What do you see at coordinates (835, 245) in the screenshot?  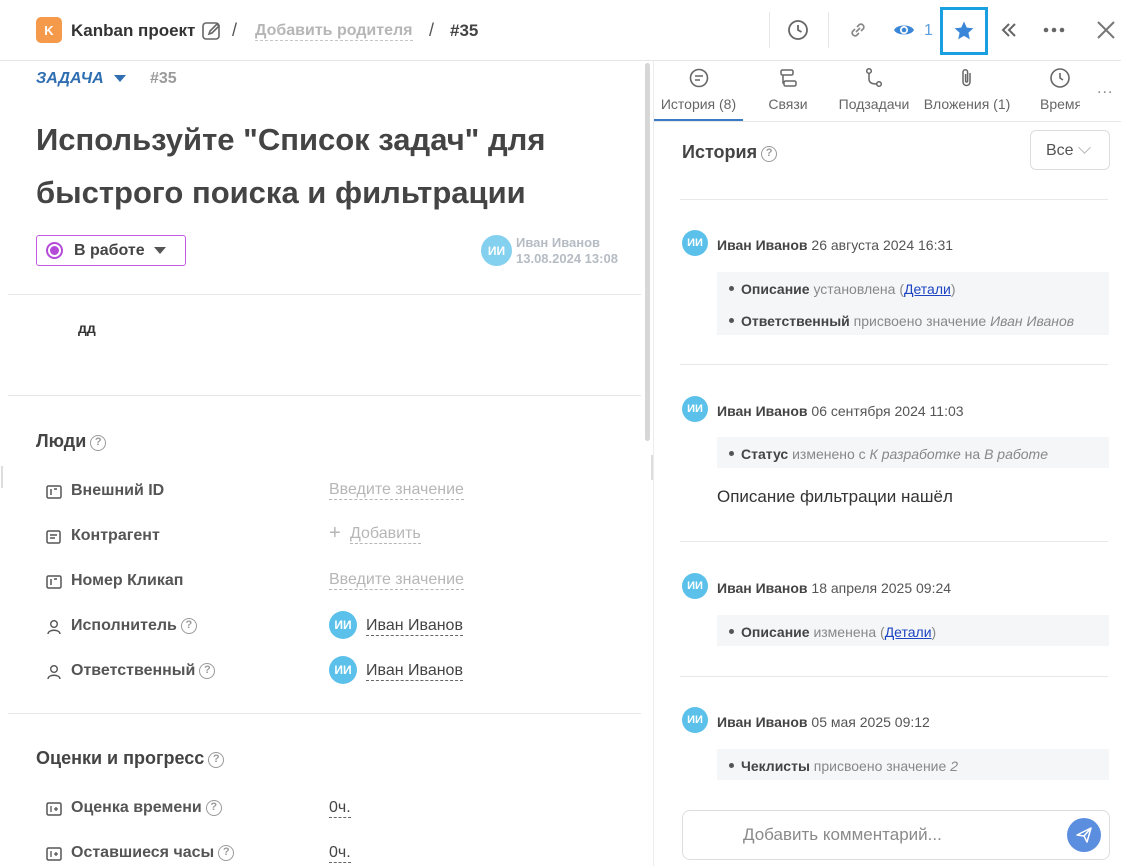 I see `history-entry-header: Иван Иванов 26 августа 2024 16:31` at bounding box center [835, 245].